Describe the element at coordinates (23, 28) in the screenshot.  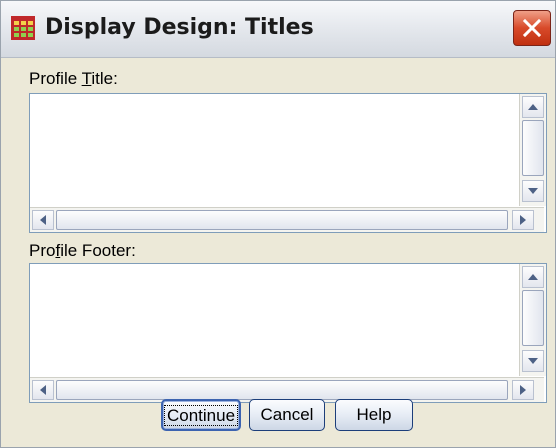
I see `table-icon` at that location.